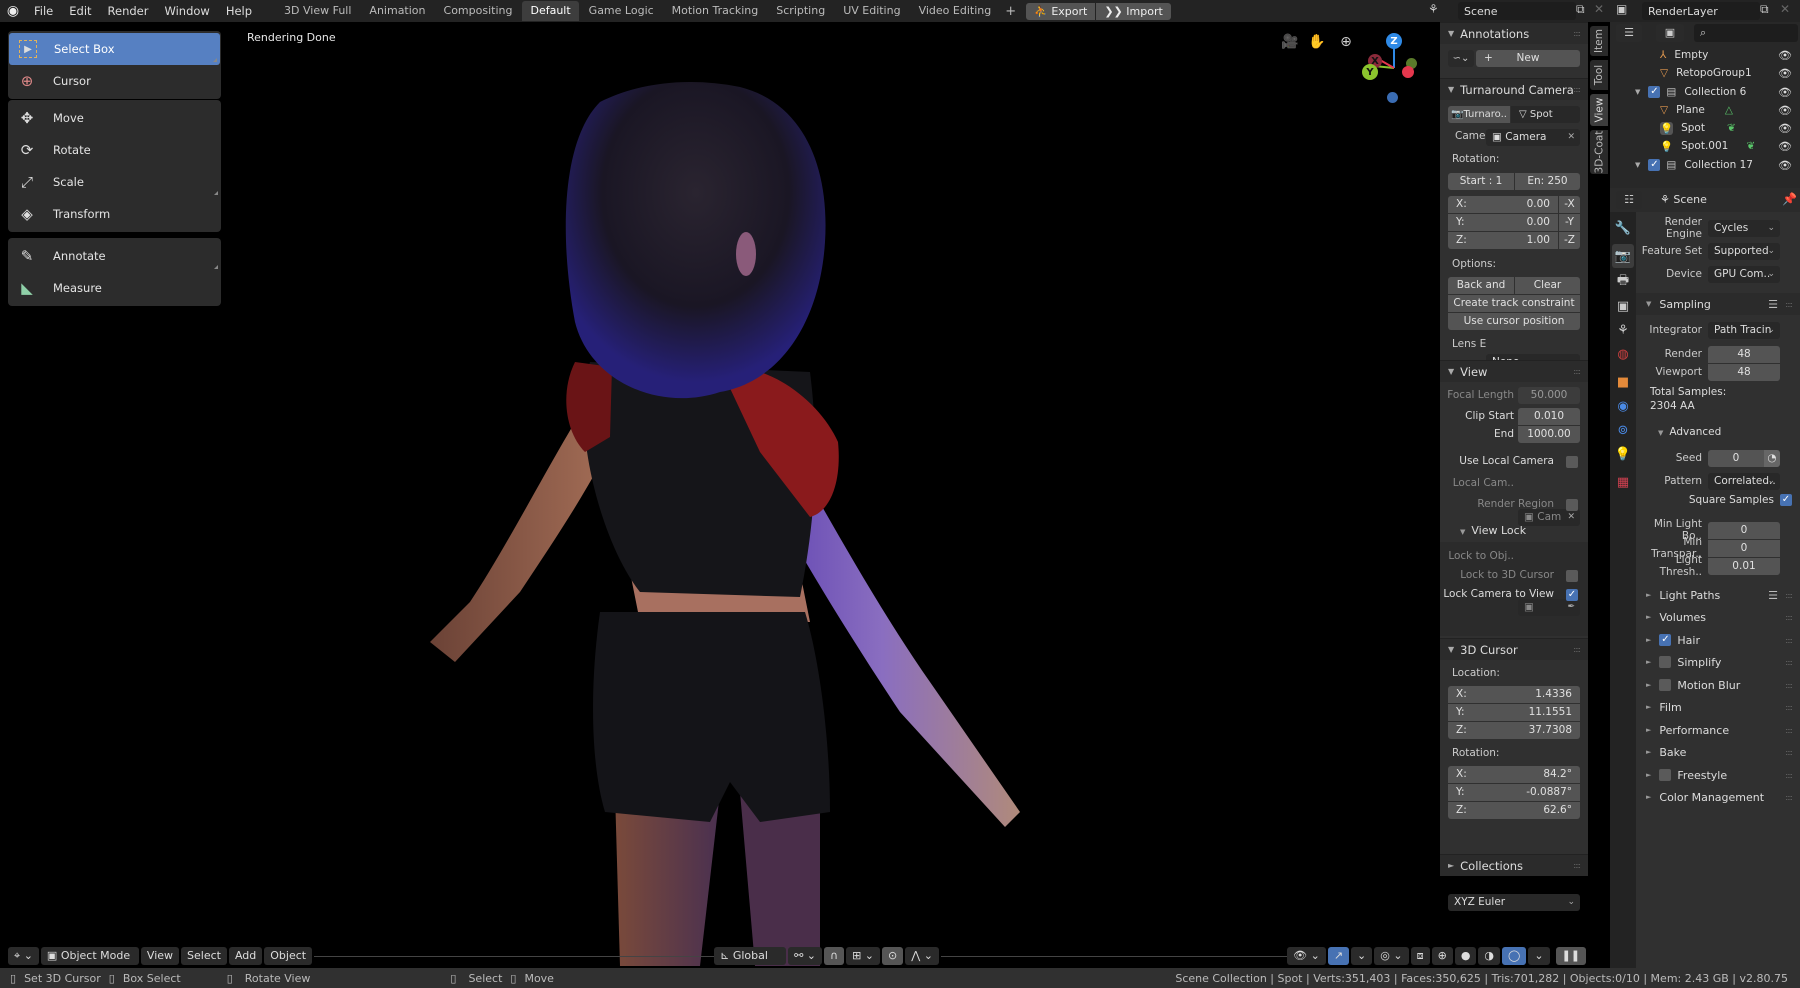 The image size is (1800, 988). Describe the element at coordinates (1572, 505) in the screenshot. I see `render-region-checkbox` at that location.